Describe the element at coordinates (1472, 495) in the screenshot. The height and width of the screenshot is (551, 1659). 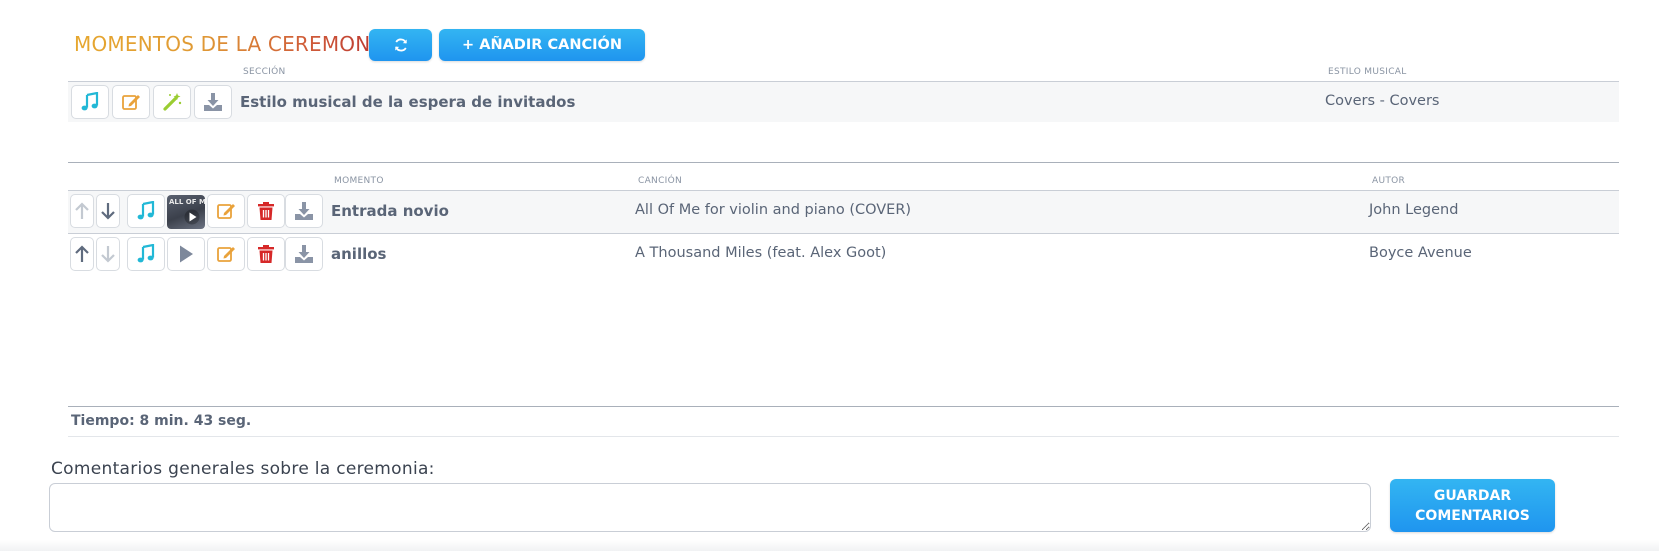
I see `save-comments-label-line1: GUARDAR` at that location.